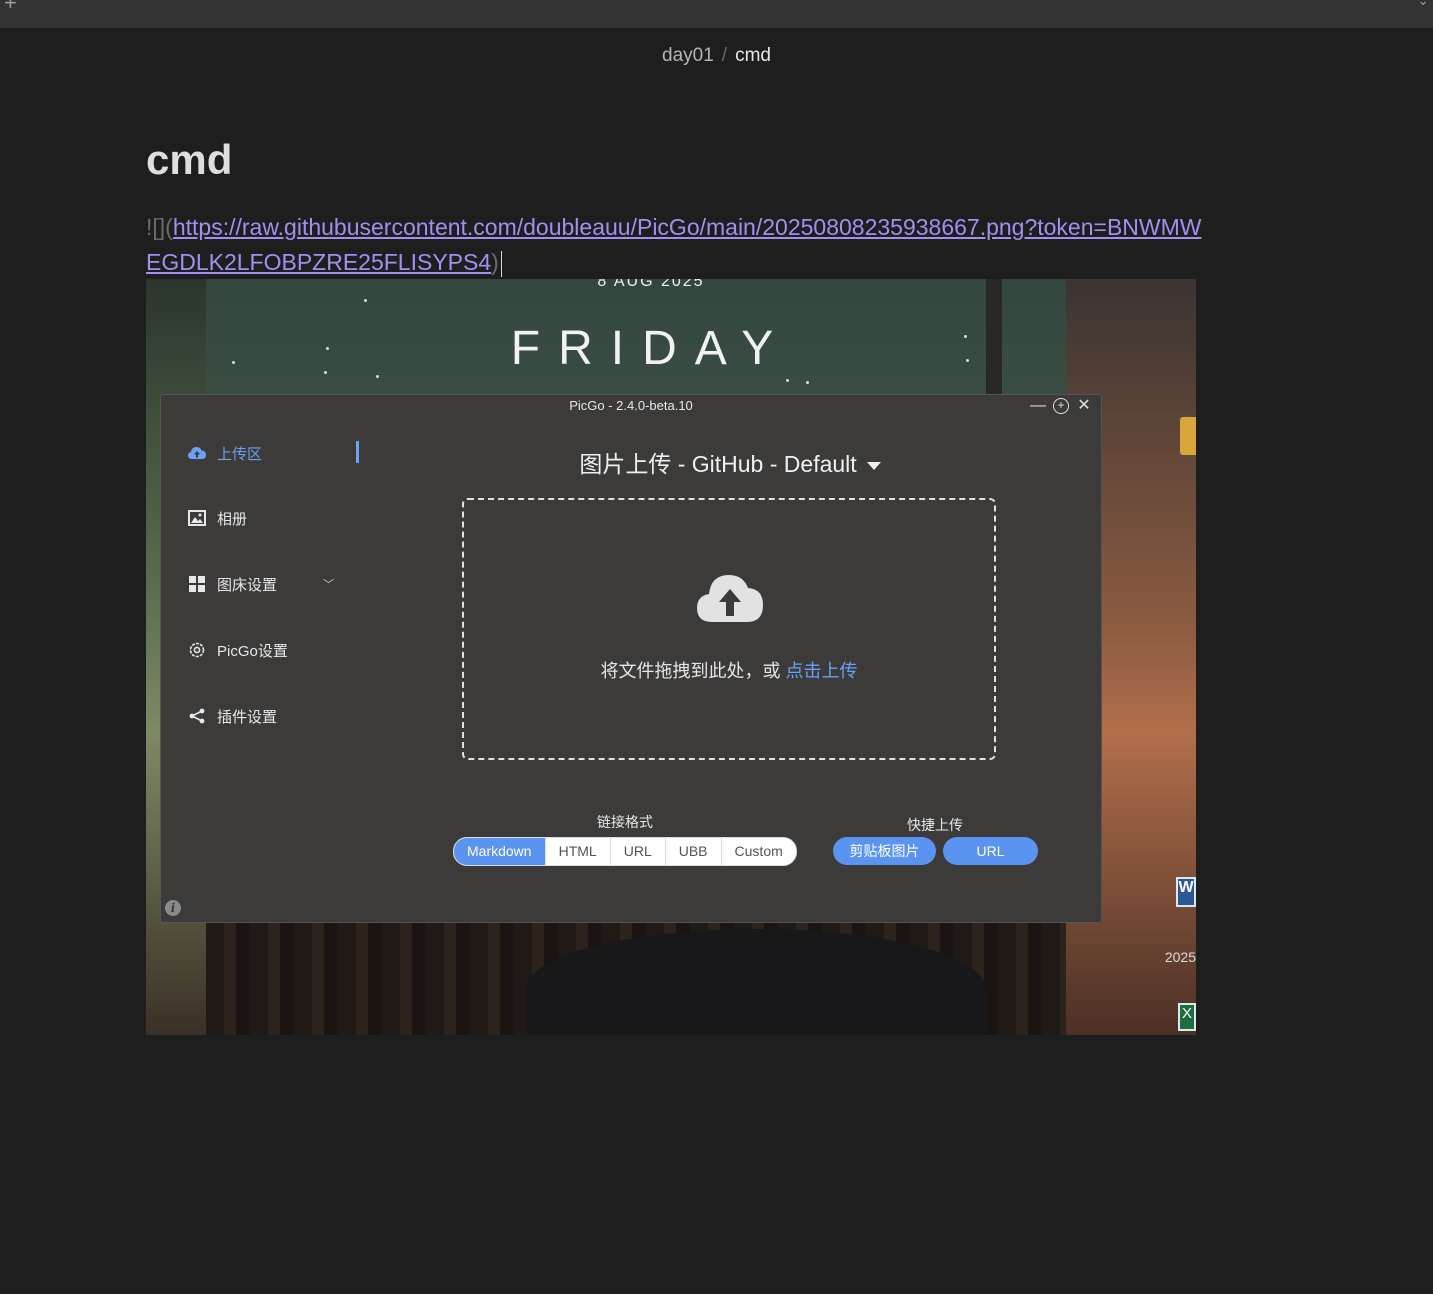 The width and height of the screenshot is (1433, 1294). I want to click on quick-upload-label: 快捷上传, so click(935, 825).